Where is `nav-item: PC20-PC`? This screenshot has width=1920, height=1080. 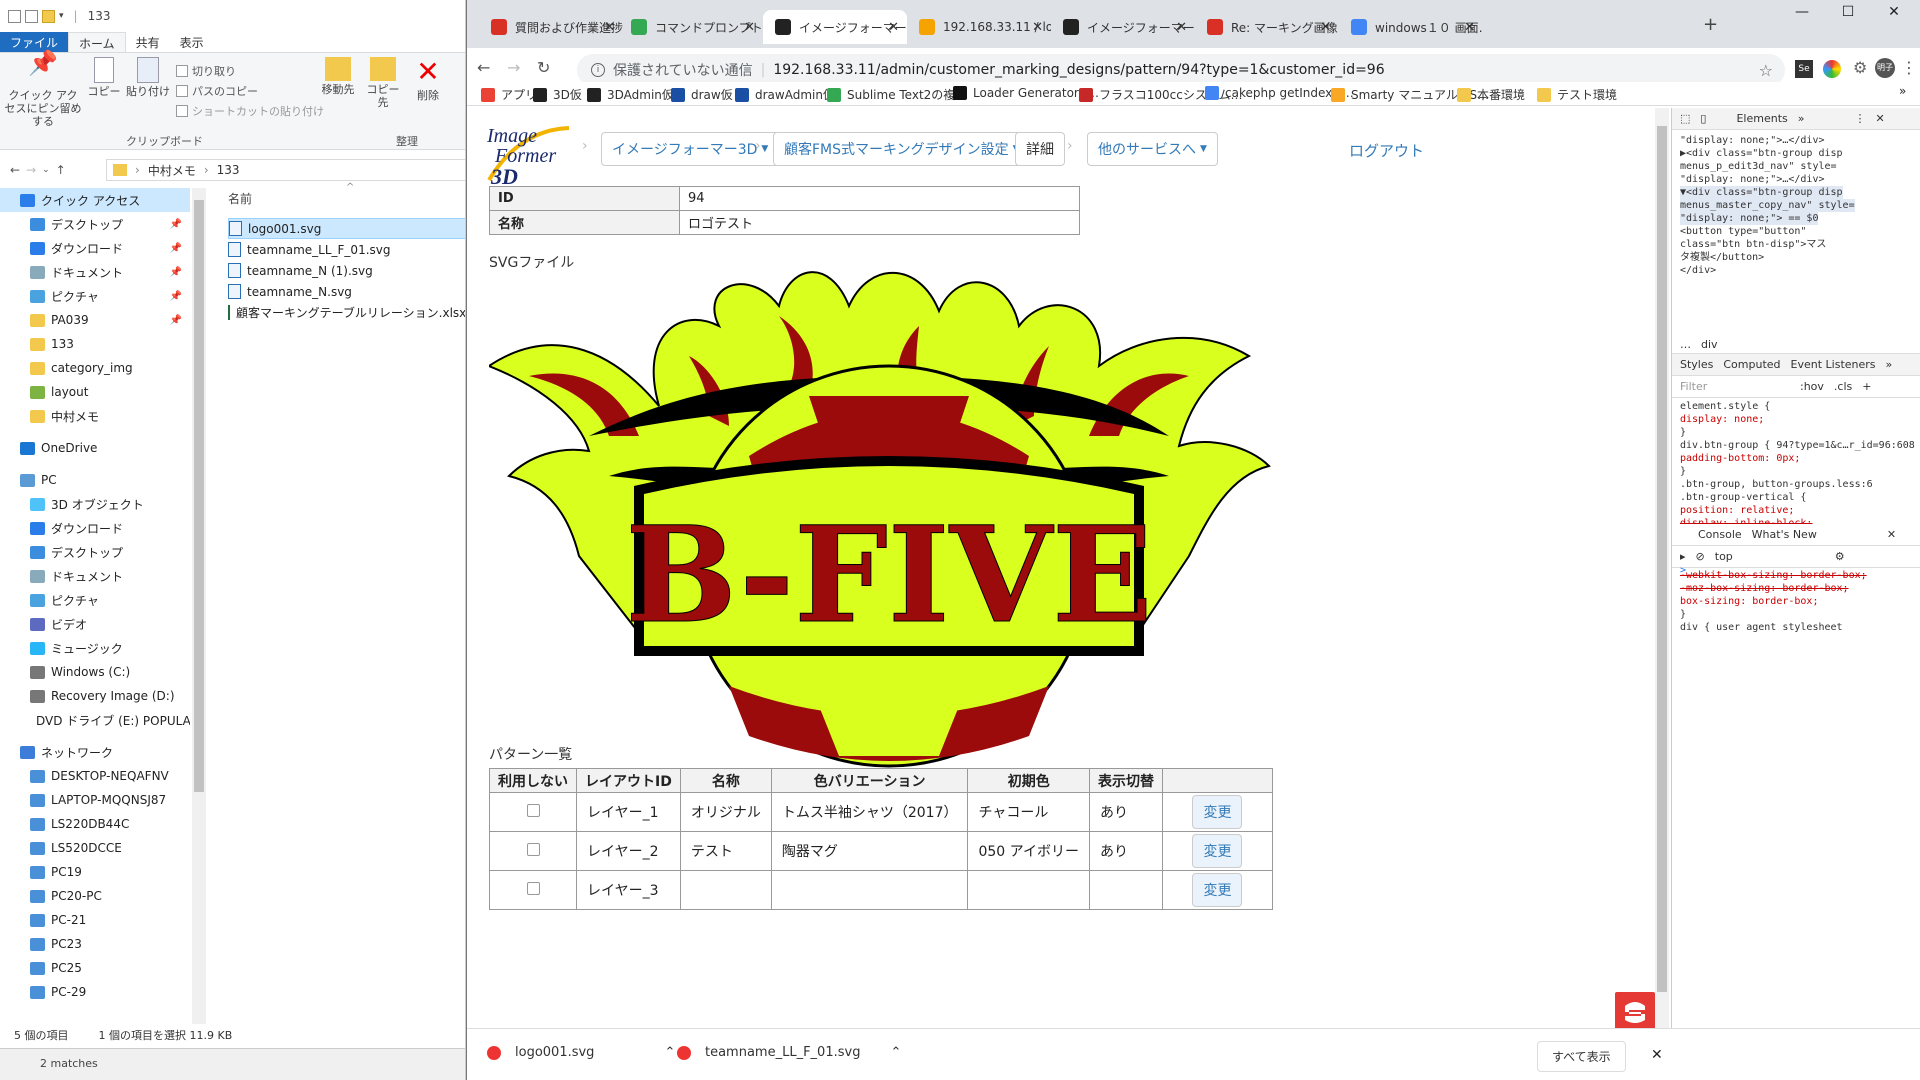 nav-item: PC20-PC is located at coordinates (95, 896).